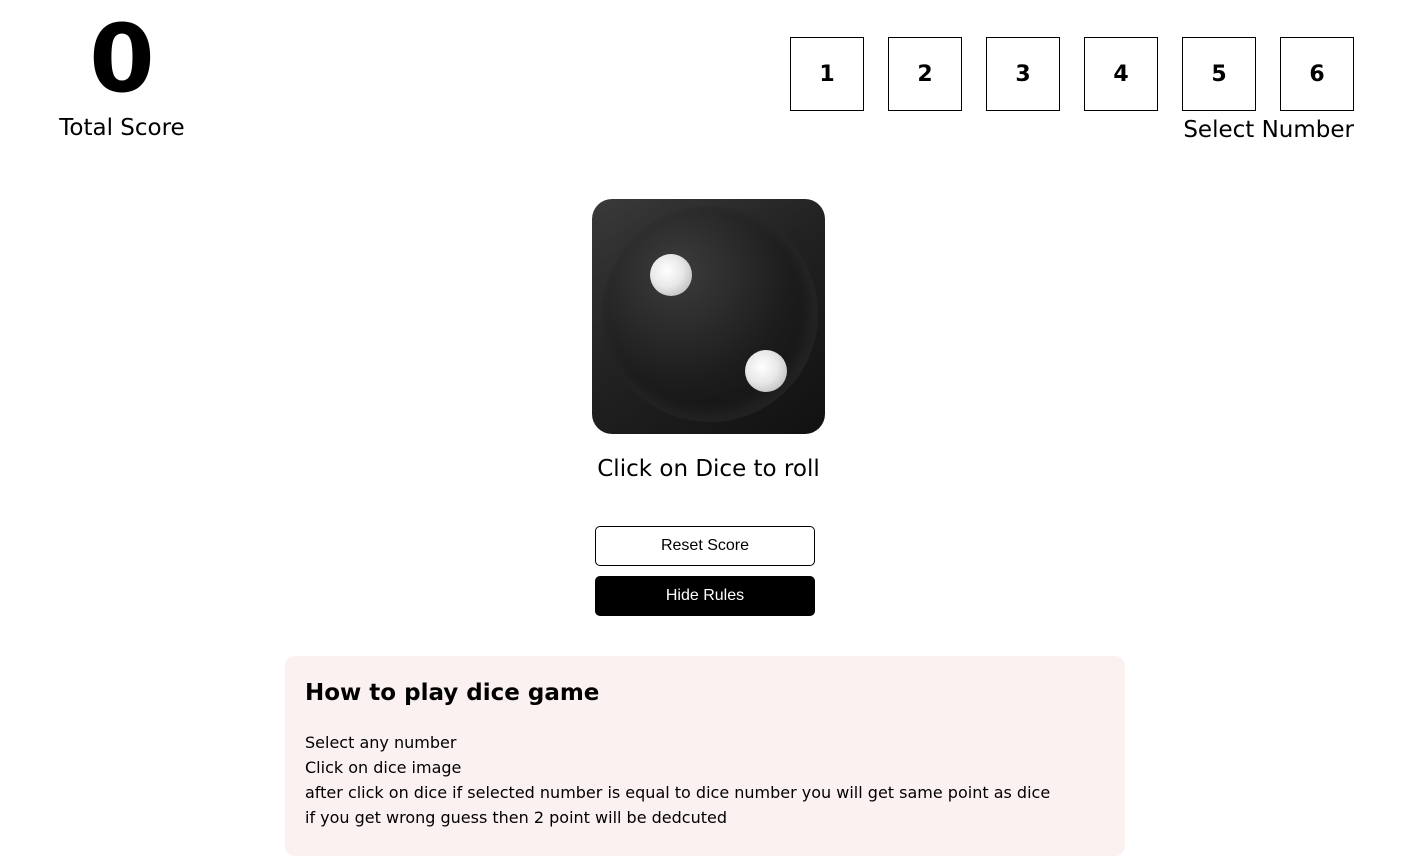 Image resolution: width=1417 pixels, height=856 pixels. What do you see at coordinates (1317, 74) in the screenshot?
I see `number-box-6: 6` at bounding box center [1317, 74].